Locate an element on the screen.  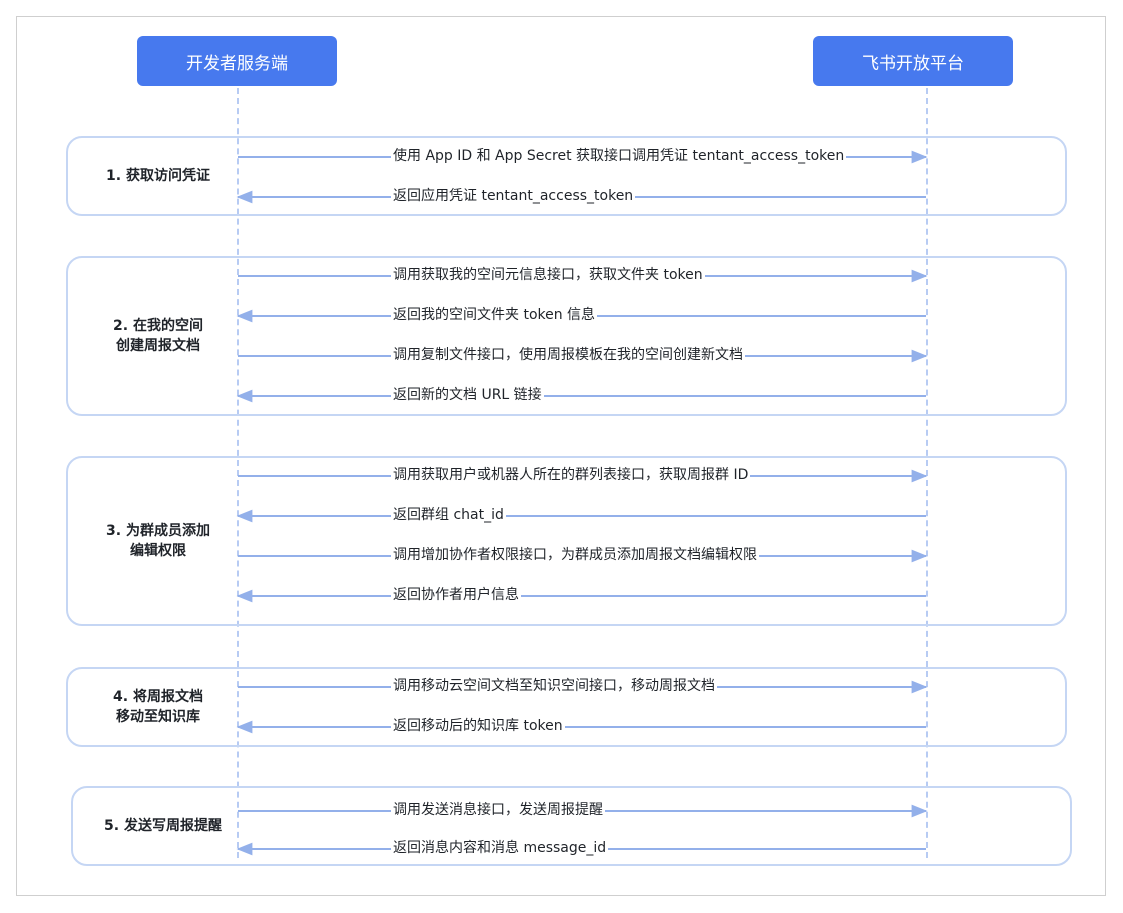
message-label-3-3: 调用增加协作者权限接口，为群成员添加周报文档编辑权限 is located at coordinates (575, 555).